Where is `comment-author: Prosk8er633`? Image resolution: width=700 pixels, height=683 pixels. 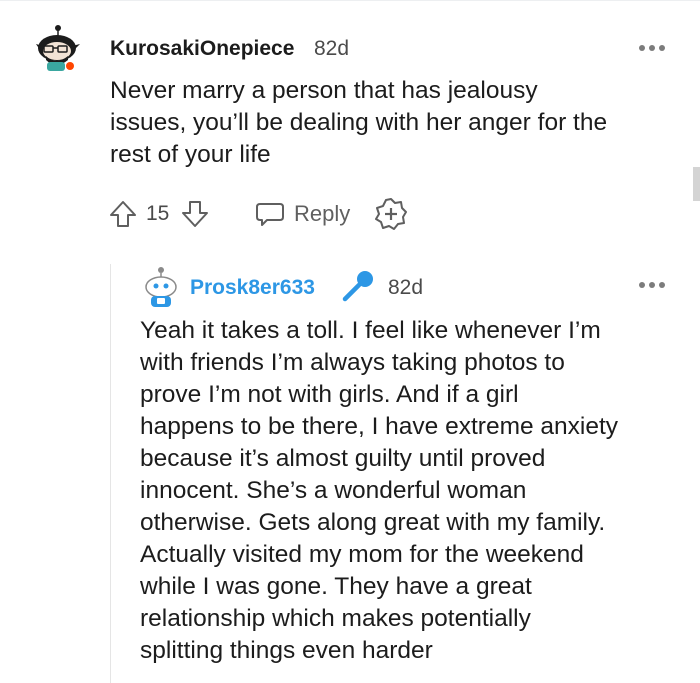
comment-author: Prosk8er633 is located at coordinates (252, 288).